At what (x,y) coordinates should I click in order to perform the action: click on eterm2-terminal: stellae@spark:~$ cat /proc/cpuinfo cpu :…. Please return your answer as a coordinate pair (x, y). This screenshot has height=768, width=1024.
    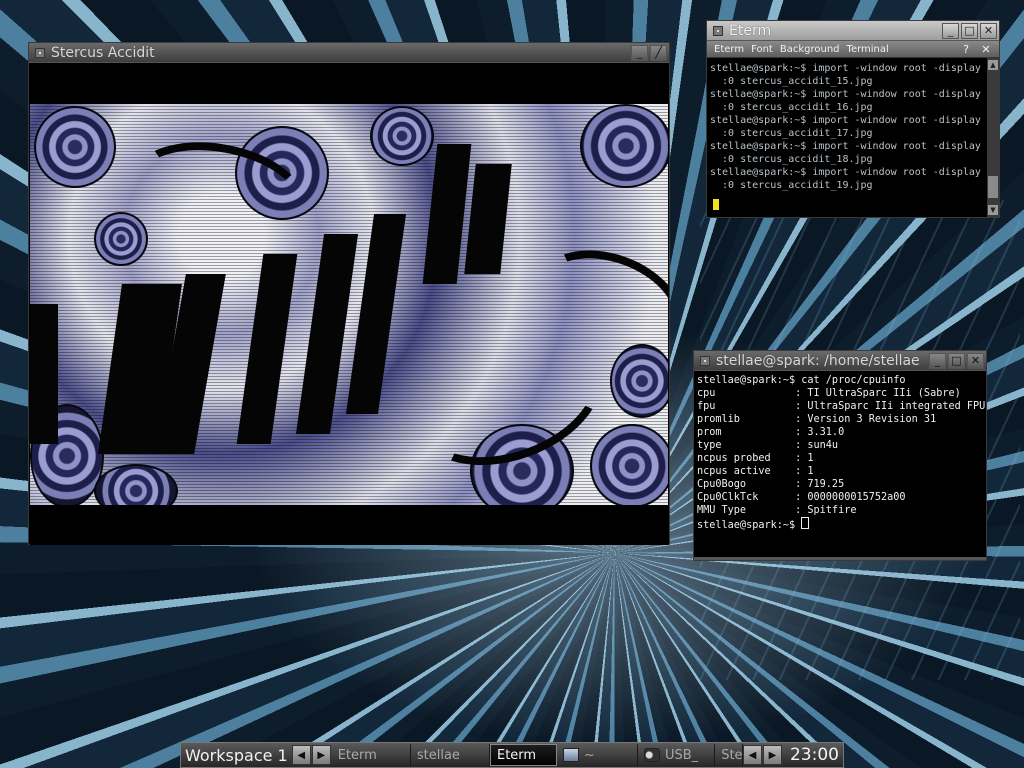
    Looking at the image, I should click on (840, 465).